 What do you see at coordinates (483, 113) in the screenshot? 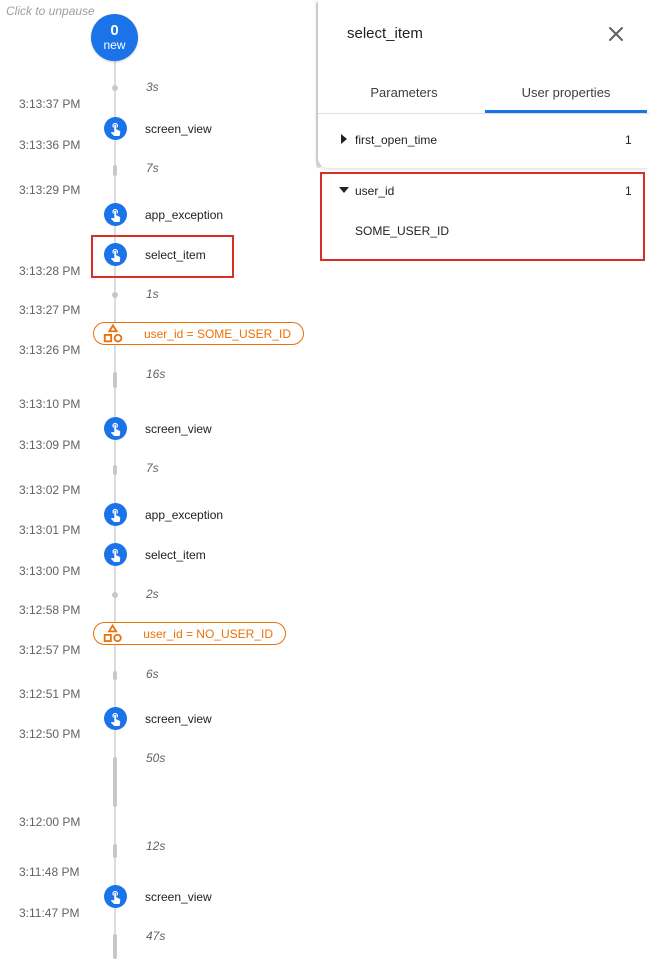
I see `tabs-divider` at bounding box center [483, 113].